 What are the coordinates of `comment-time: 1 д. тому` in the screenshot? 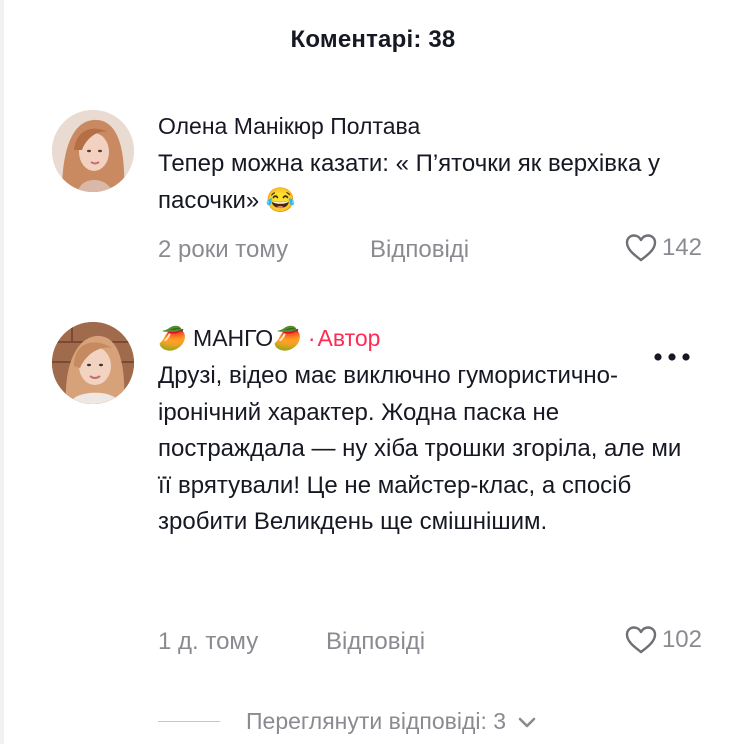 It's located at (208, 641).